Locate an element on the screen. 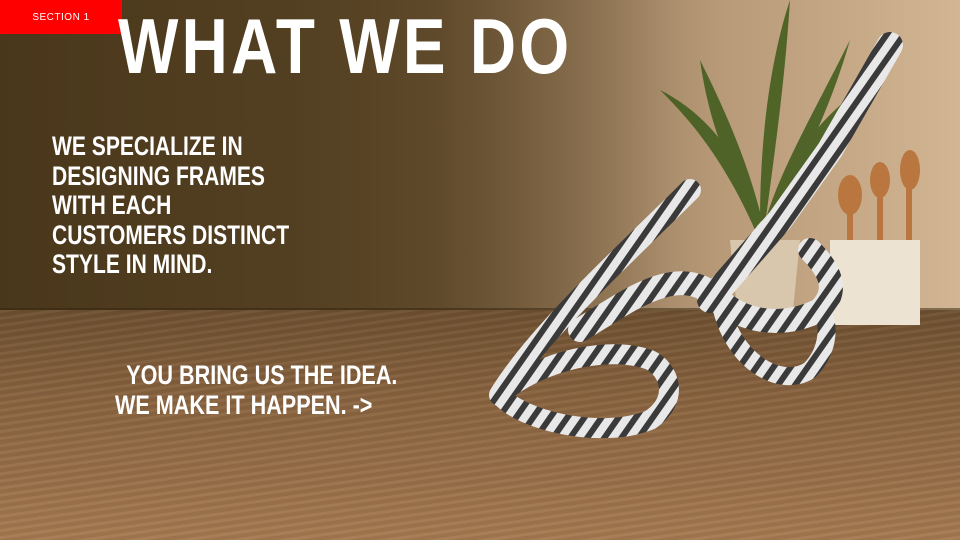 This screenshot has height=540, width=960. page-title: WHAT WE DO is located at coordinates (345, 46).